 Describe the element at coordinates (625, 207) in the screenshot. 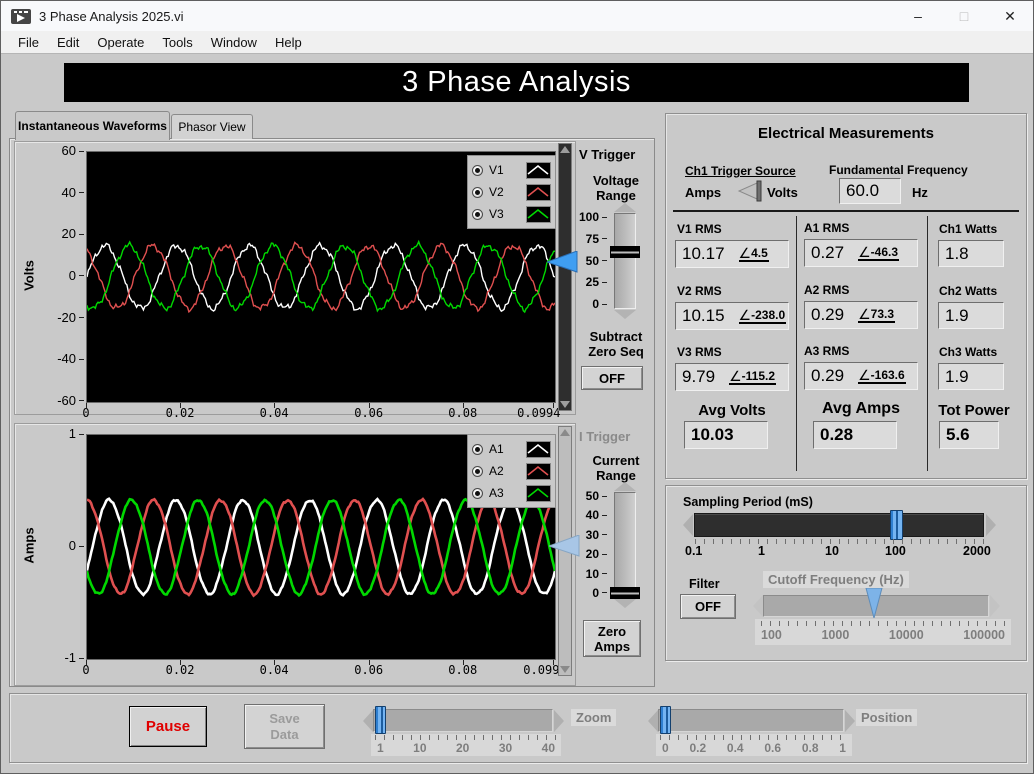

I see `voltage-range-increment-icon` at that location.